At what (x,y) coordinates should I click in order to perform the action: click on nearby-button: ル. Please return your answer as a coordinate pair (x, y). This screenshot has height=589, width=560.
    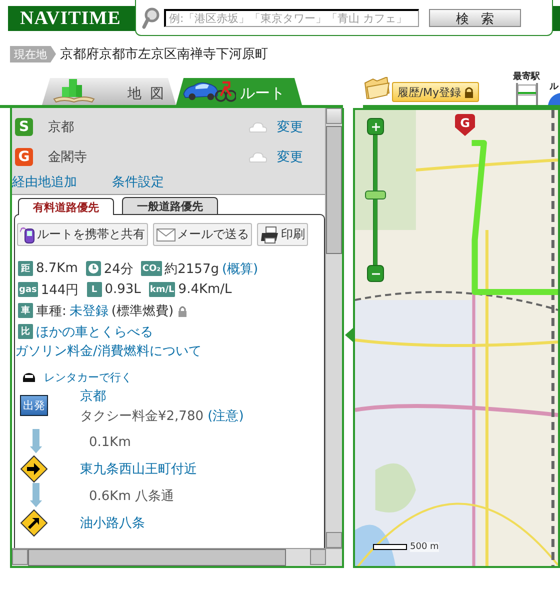
    Looking at the image, I should click on (554, 92).